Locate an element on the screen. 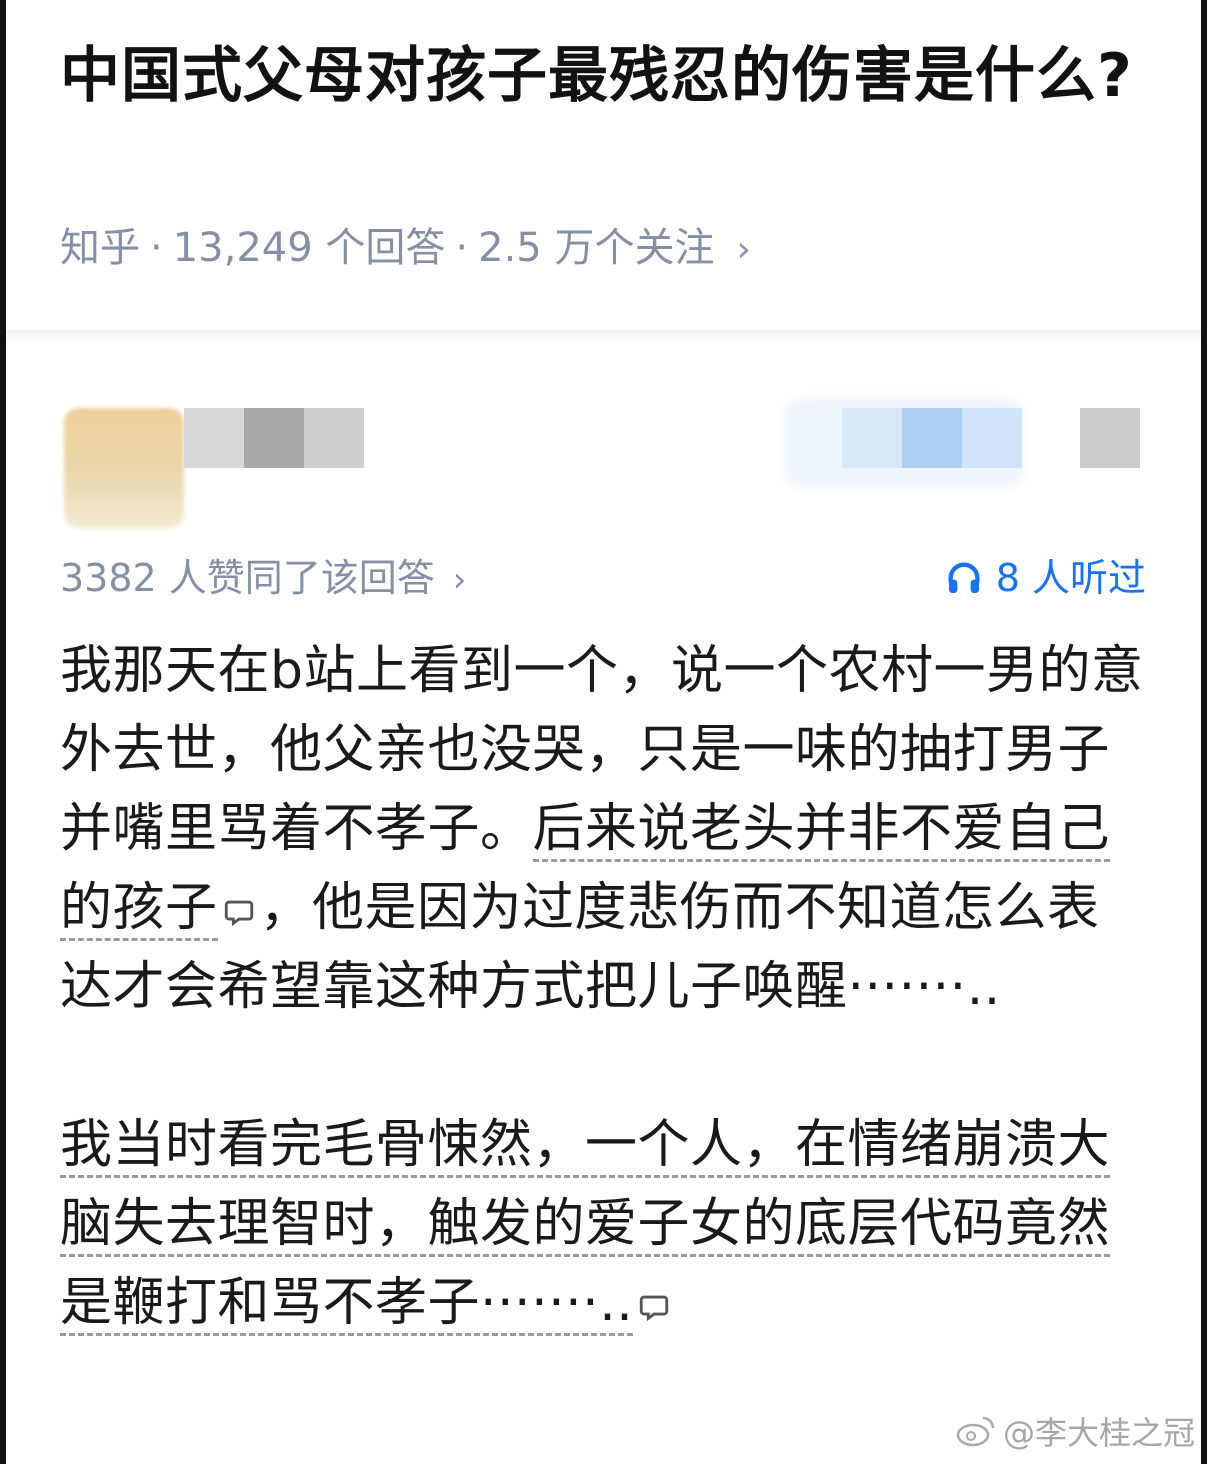 Image resolution: width=1207 pixels, height=1464 pixels. listen-button: 8 人听过 is located at coordinates (1045, 578).